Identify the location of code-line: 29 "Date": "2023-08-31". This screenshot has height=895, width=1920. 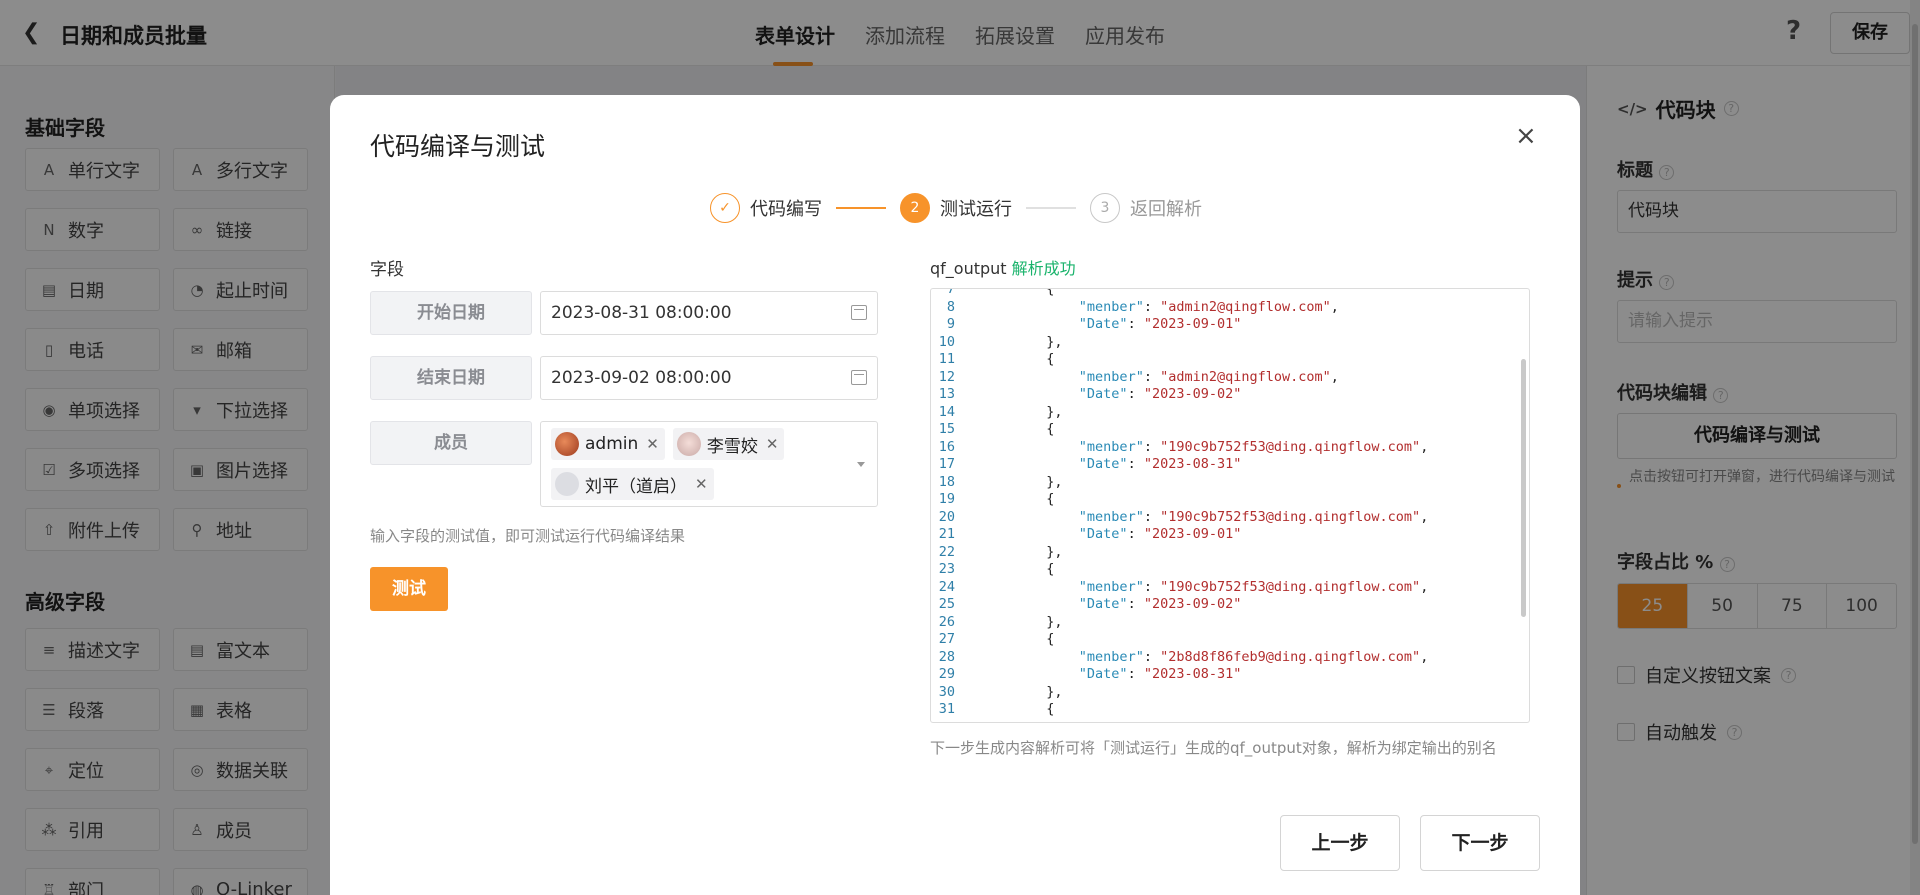
(1230, 675).